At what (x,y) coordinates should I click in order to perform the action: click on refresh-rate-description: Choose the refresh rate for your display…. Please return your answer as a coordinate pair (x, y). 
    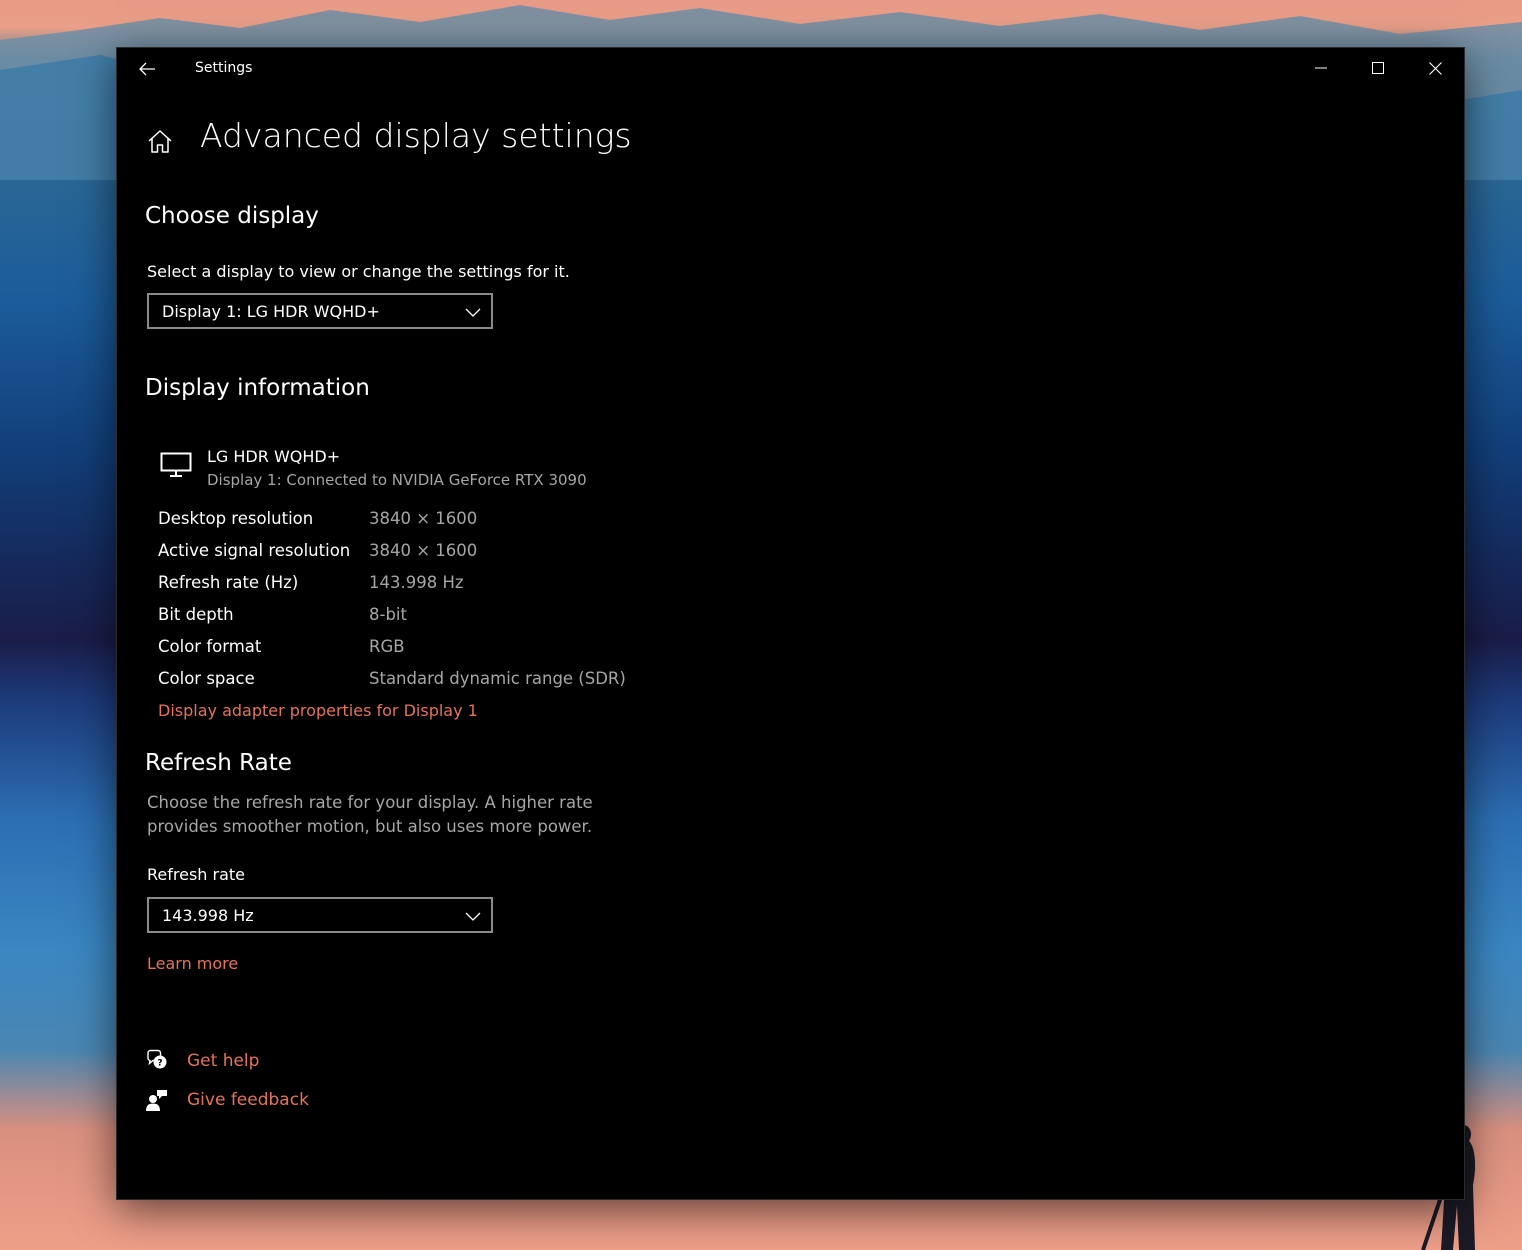
    Looking at the image, I should click on (370, 814).